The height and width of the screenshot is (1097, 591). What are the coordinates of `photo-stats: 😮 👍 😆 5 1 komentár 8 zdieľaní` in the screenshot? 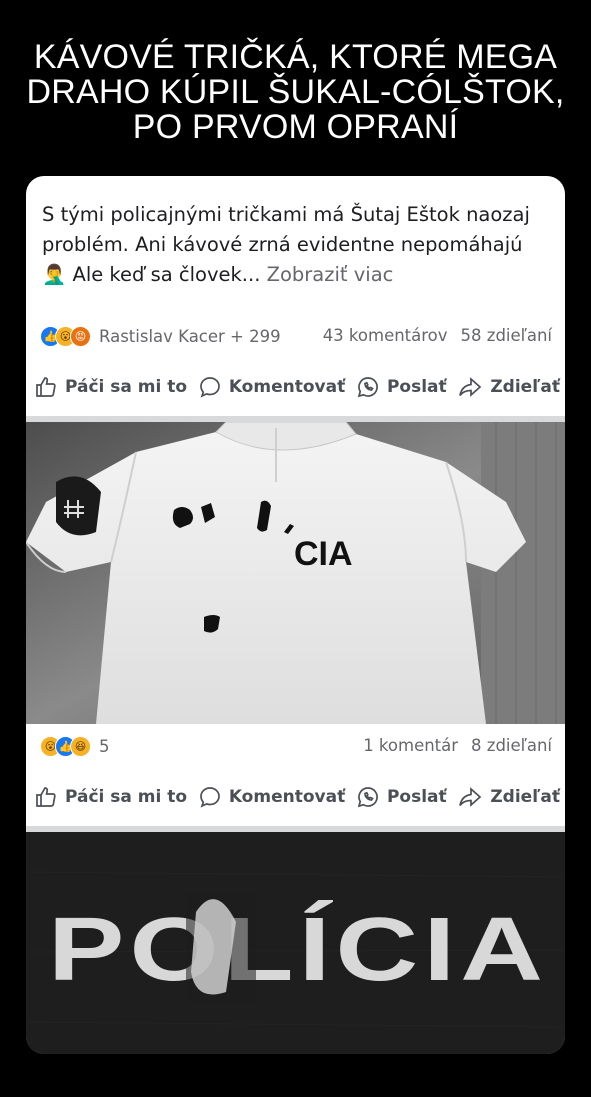 It's located at (296, 749).